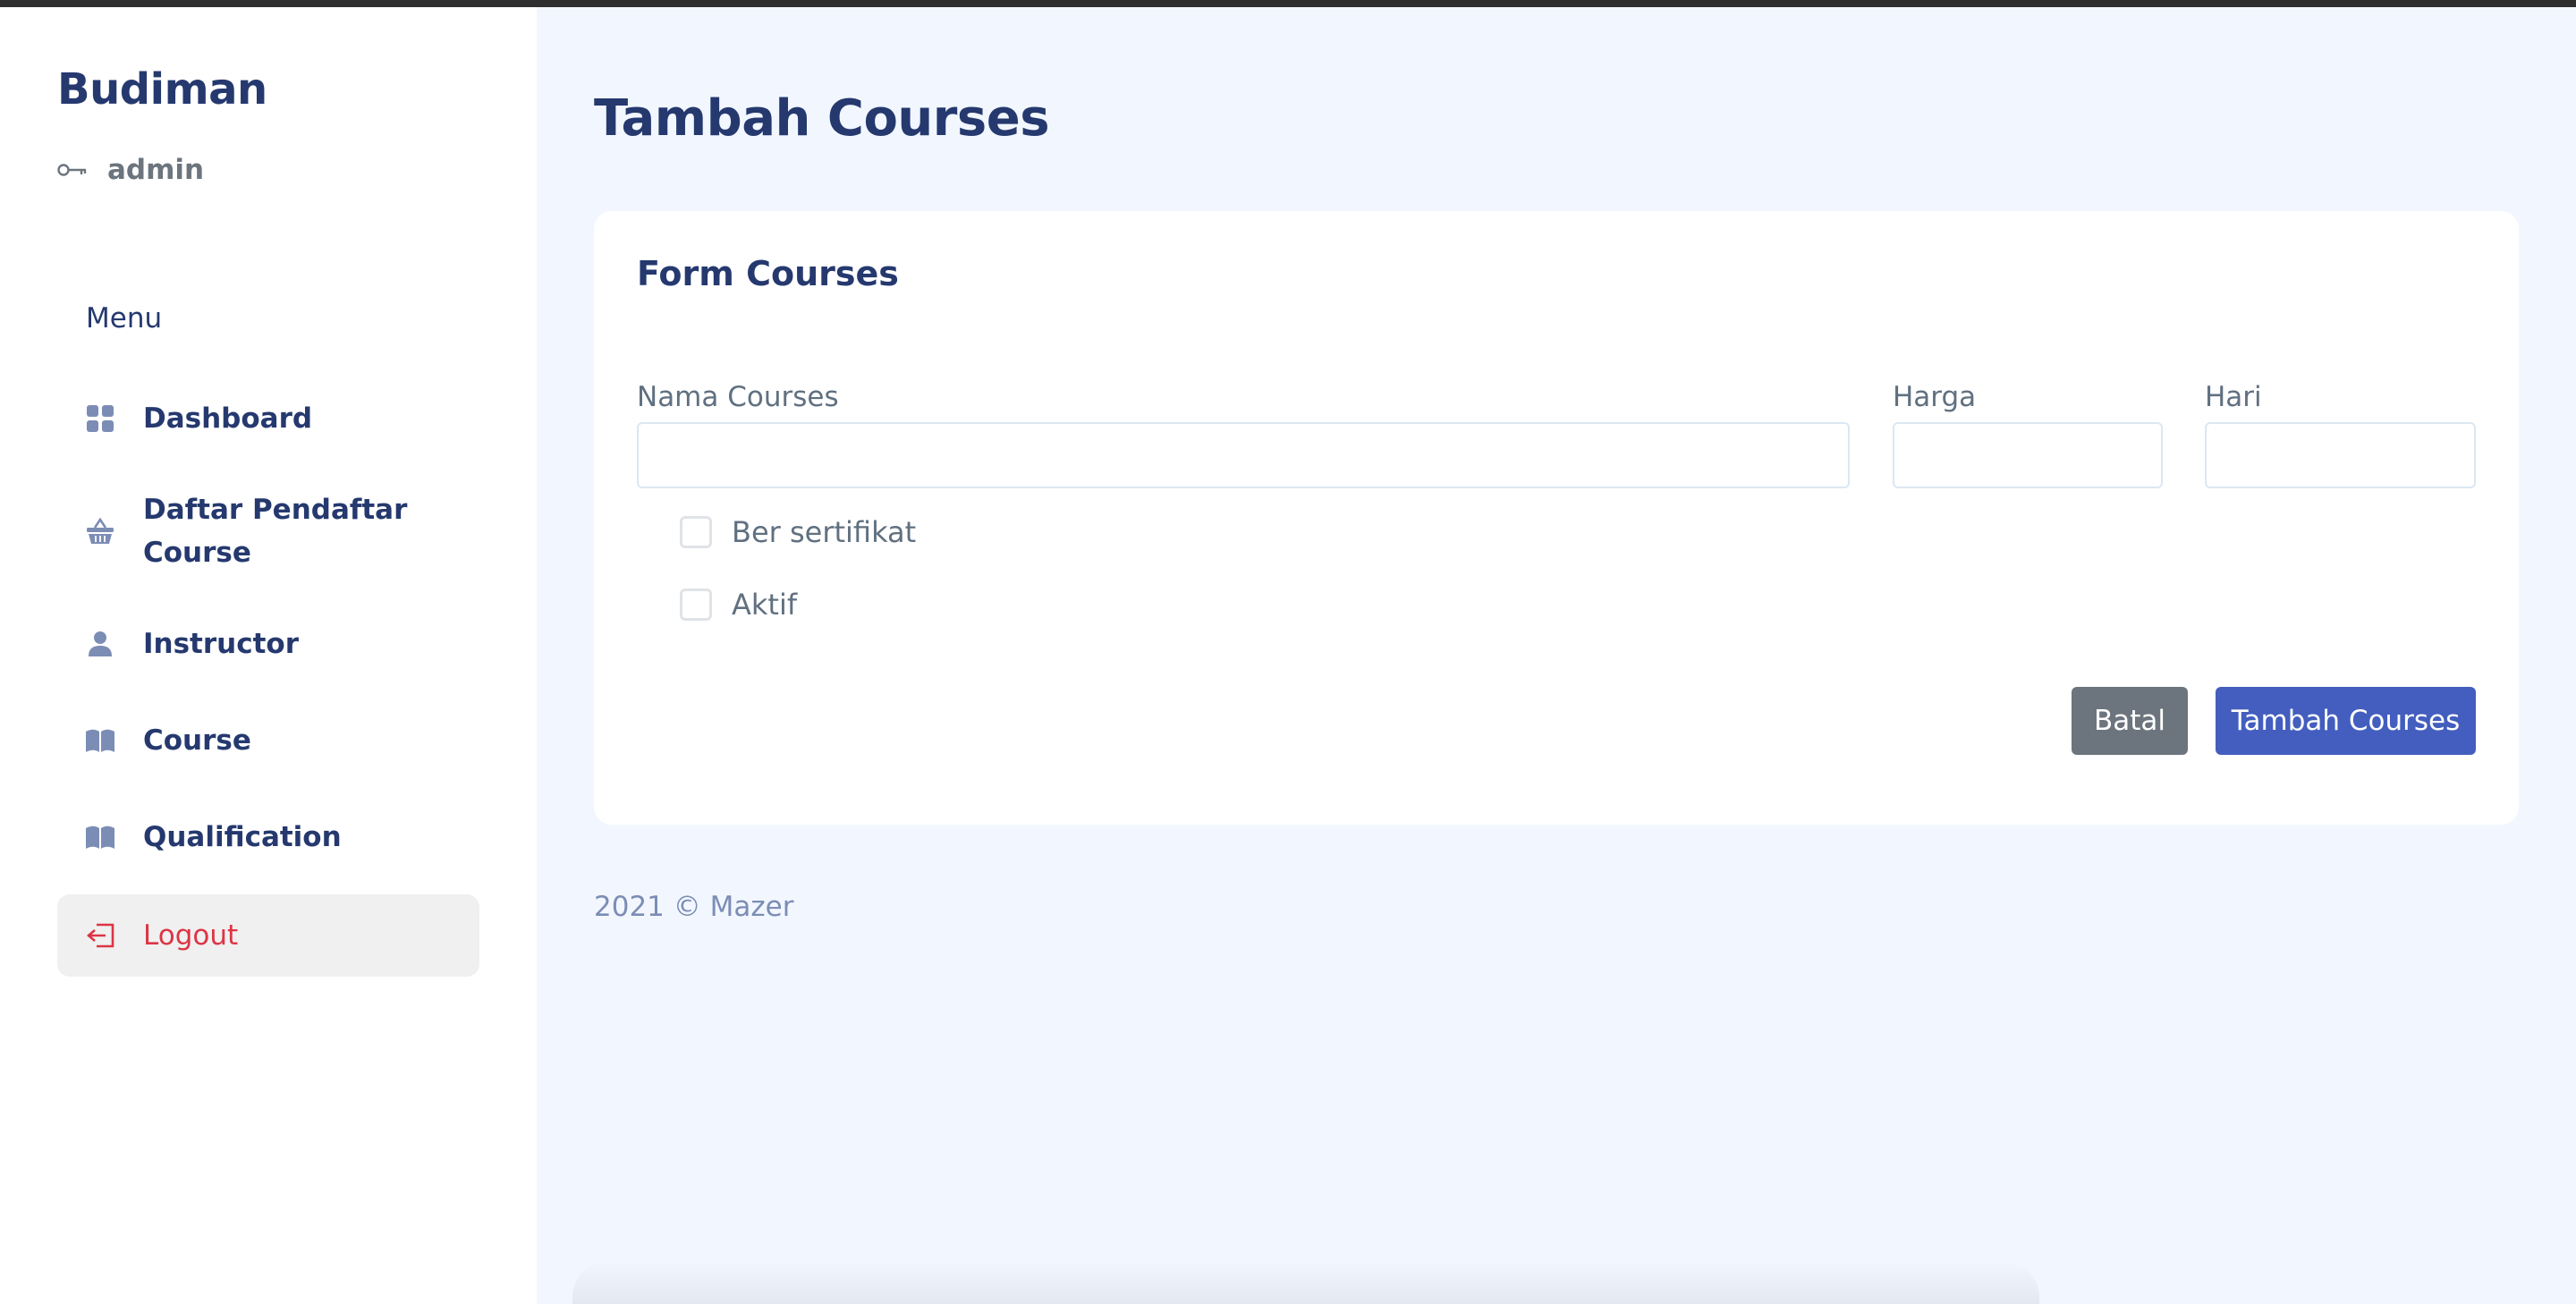 The height and width of the screenshot is (1304, 2576). I want to click on sertifikat-checkbox, so click(696, 532).